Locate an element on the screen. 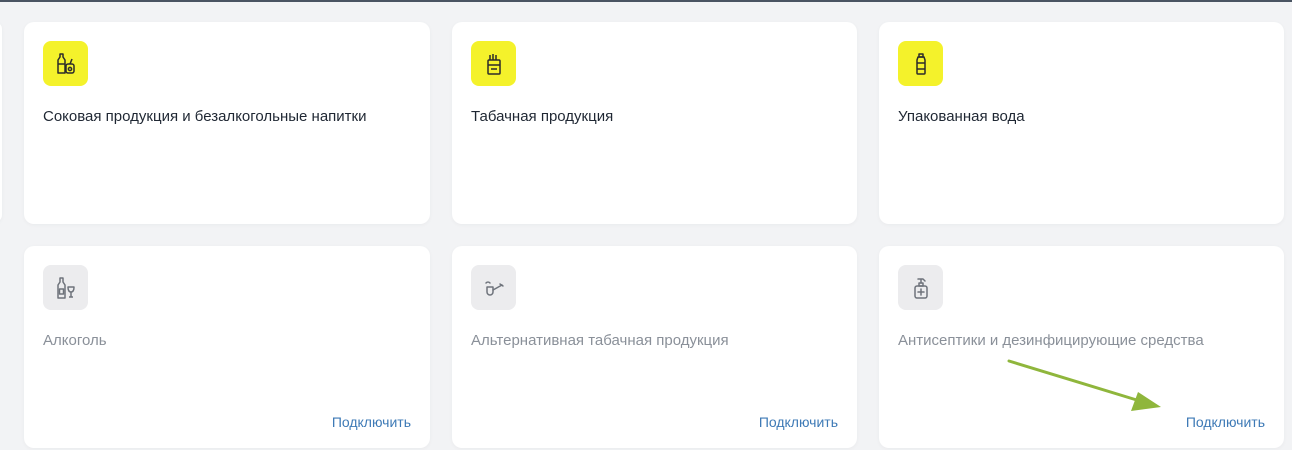 The width and height of the screenshot is (1292, 450). bottle-and-glass-icon is located at coordinates (65, 287).